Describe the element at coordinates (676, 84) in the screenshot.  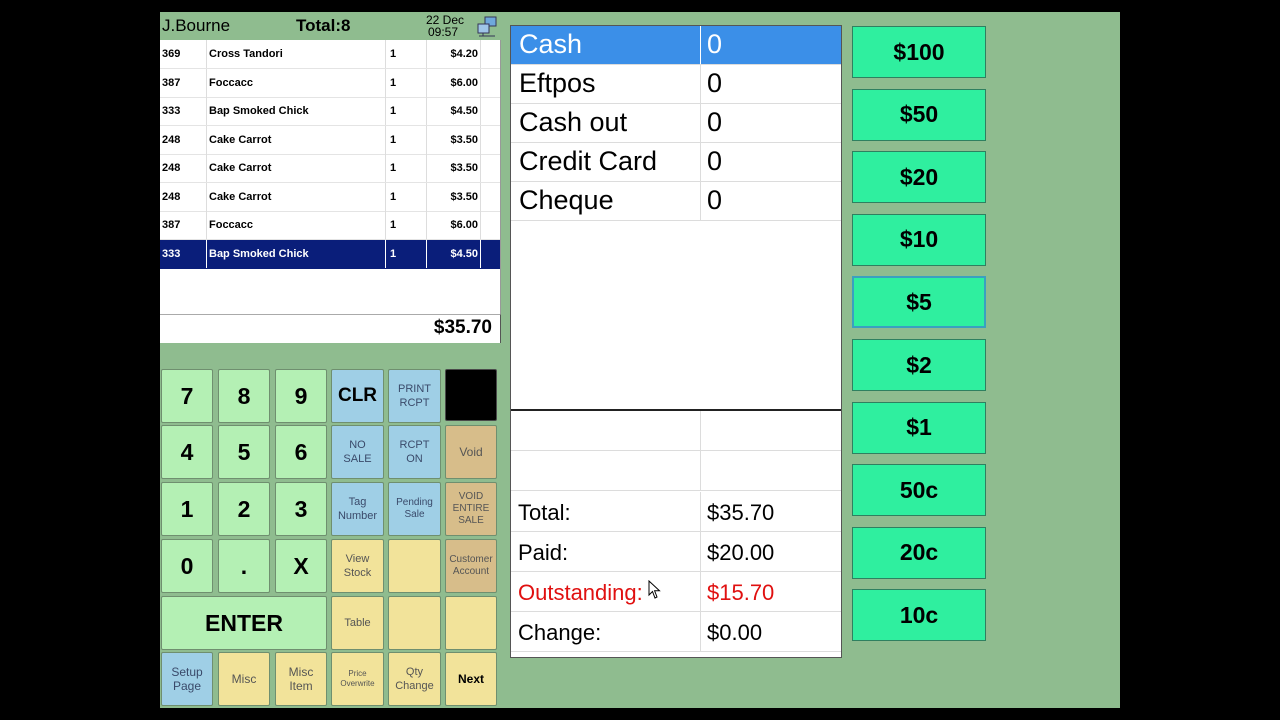
I see `payment-method-eftpos: Eftpos 0` at that location.